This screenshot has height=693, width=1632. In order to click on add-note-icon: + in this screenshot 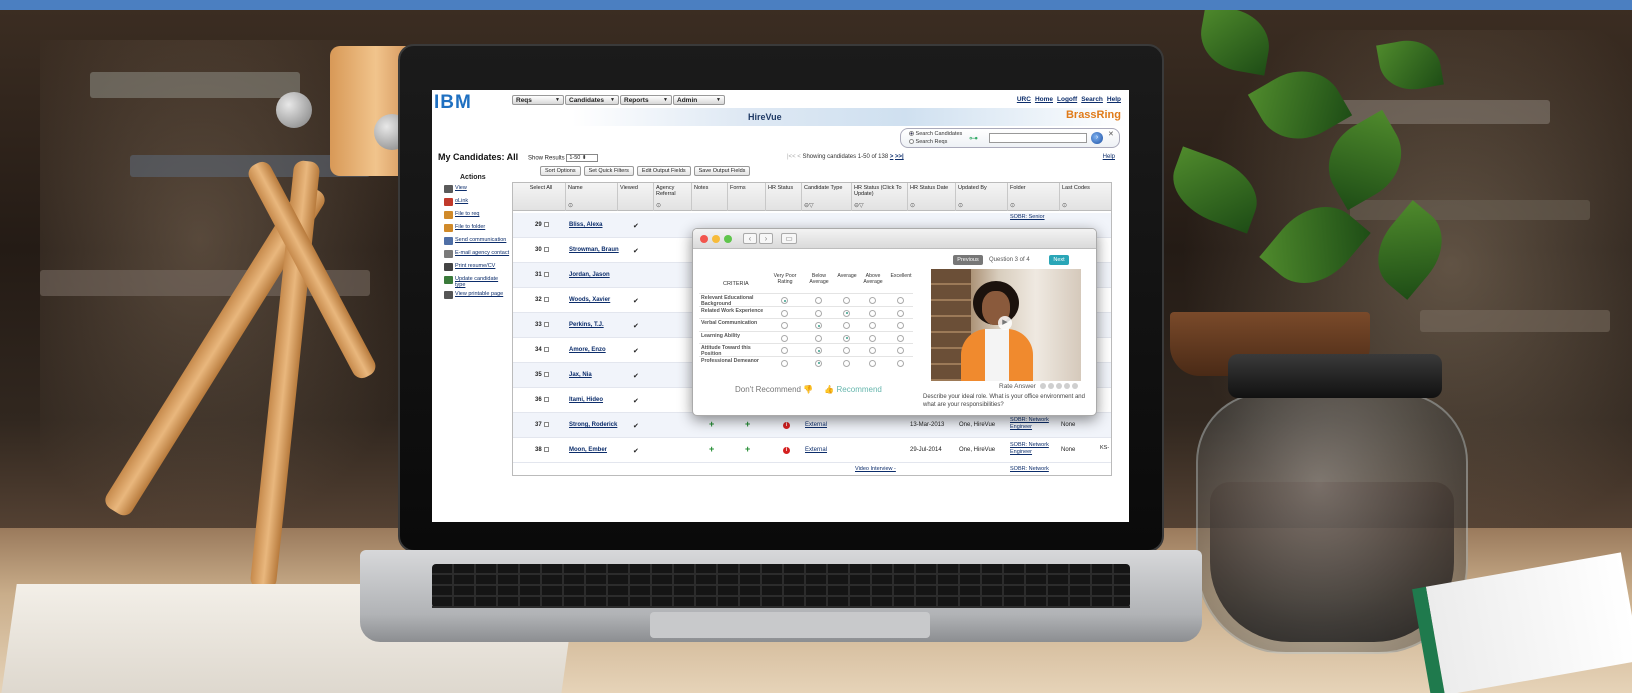, I will do `click(711, 424)`.